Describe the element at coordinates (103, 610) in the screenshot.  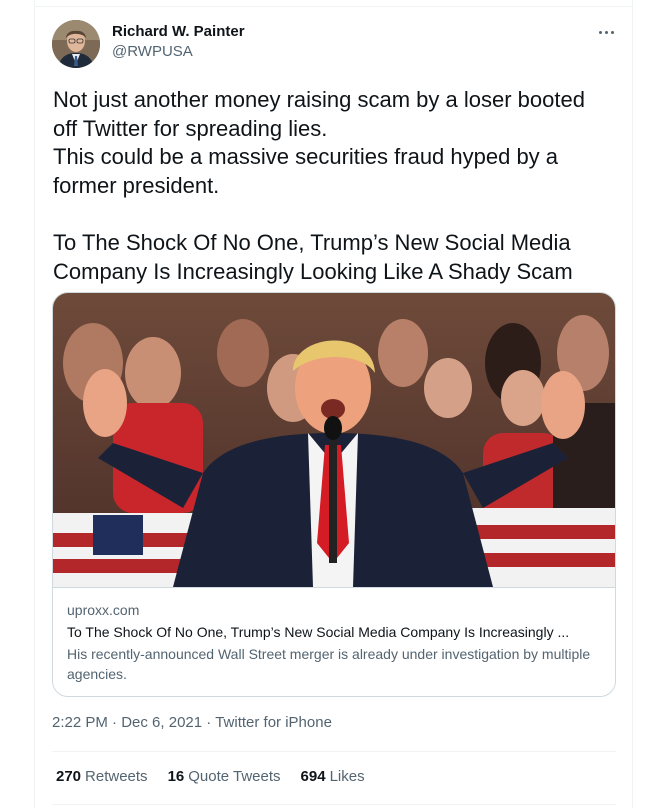
I see `card-domain: uproxx.com` at that location.